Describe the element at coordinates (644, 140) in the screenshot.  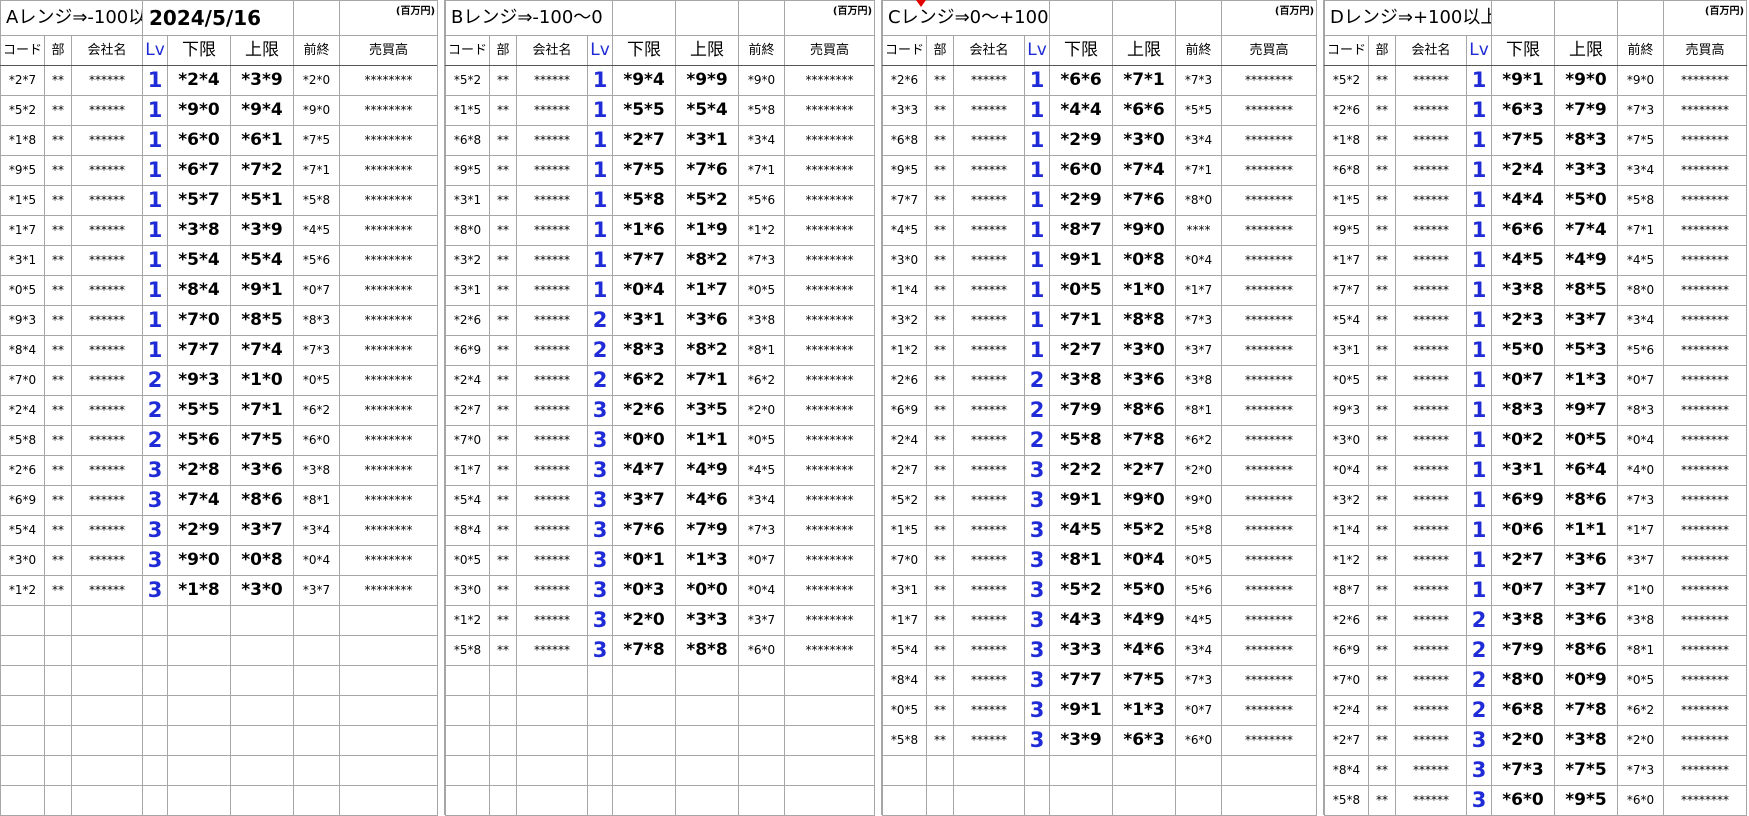
I see `cell-lower: *2*7` at that location.